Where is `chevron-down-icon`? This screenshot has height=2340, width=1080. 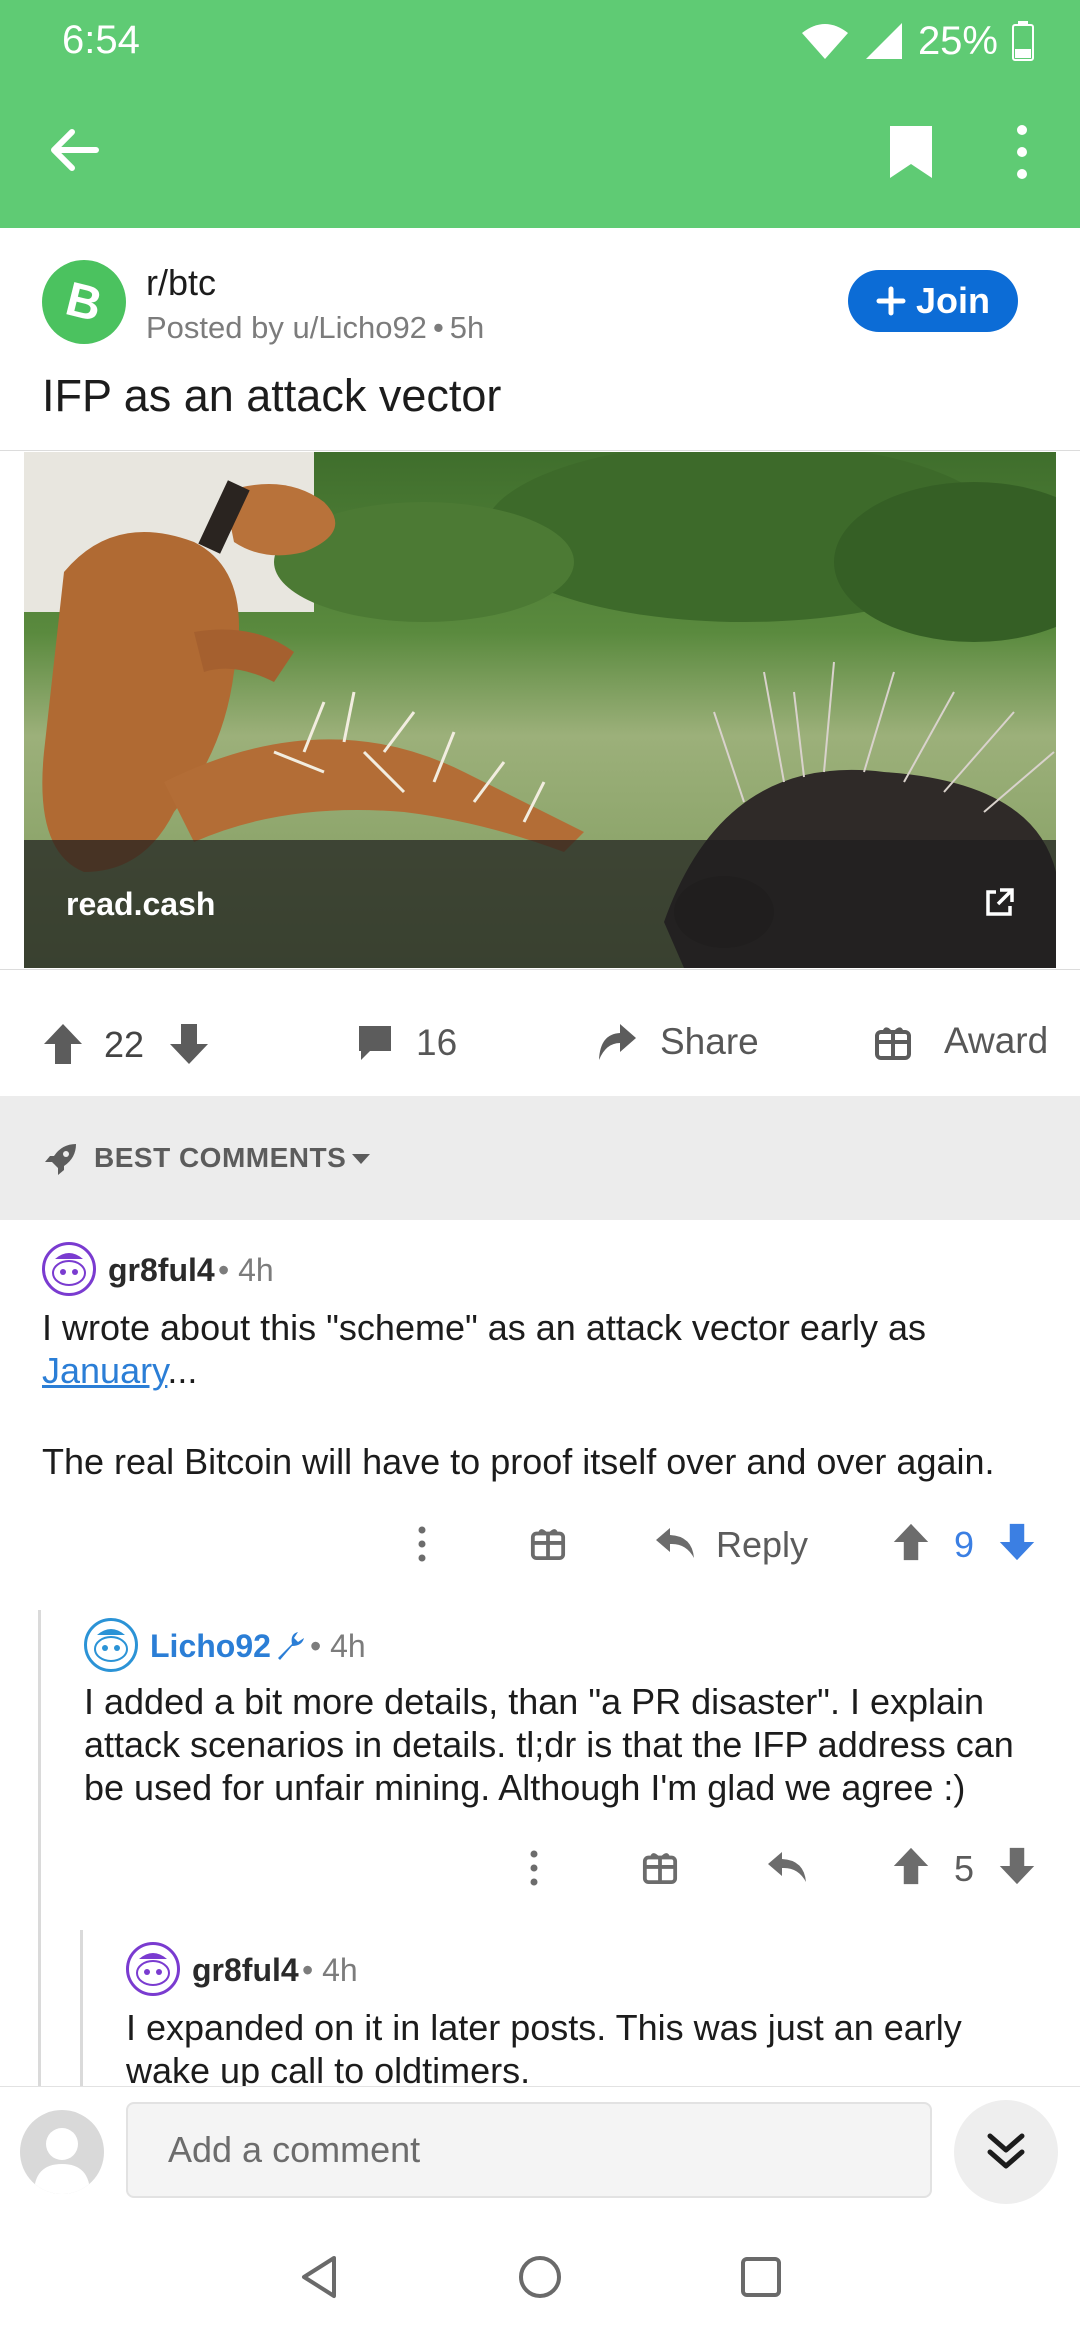
chevron-down-icon is located at coordinates (361, 1159).